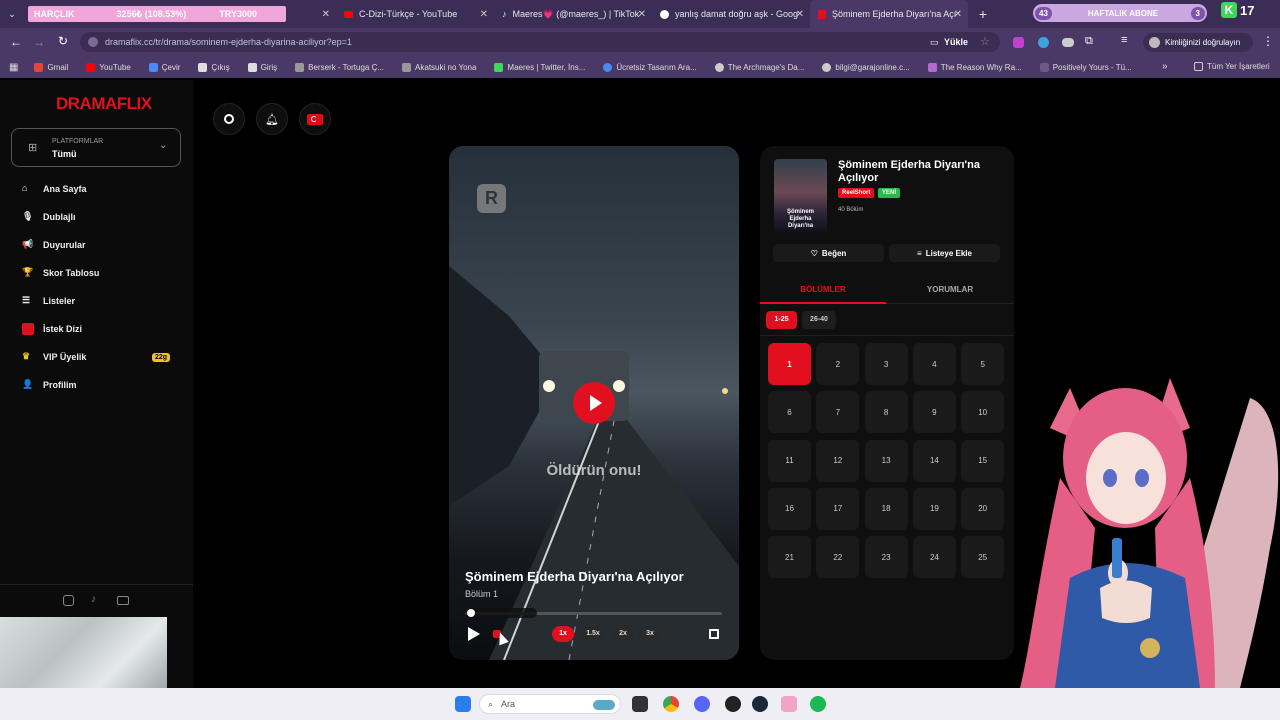  What do you see at coordinates (886, 508) in the screenshot?
I see `episode-button: 18` at bounding box center [886, 508].